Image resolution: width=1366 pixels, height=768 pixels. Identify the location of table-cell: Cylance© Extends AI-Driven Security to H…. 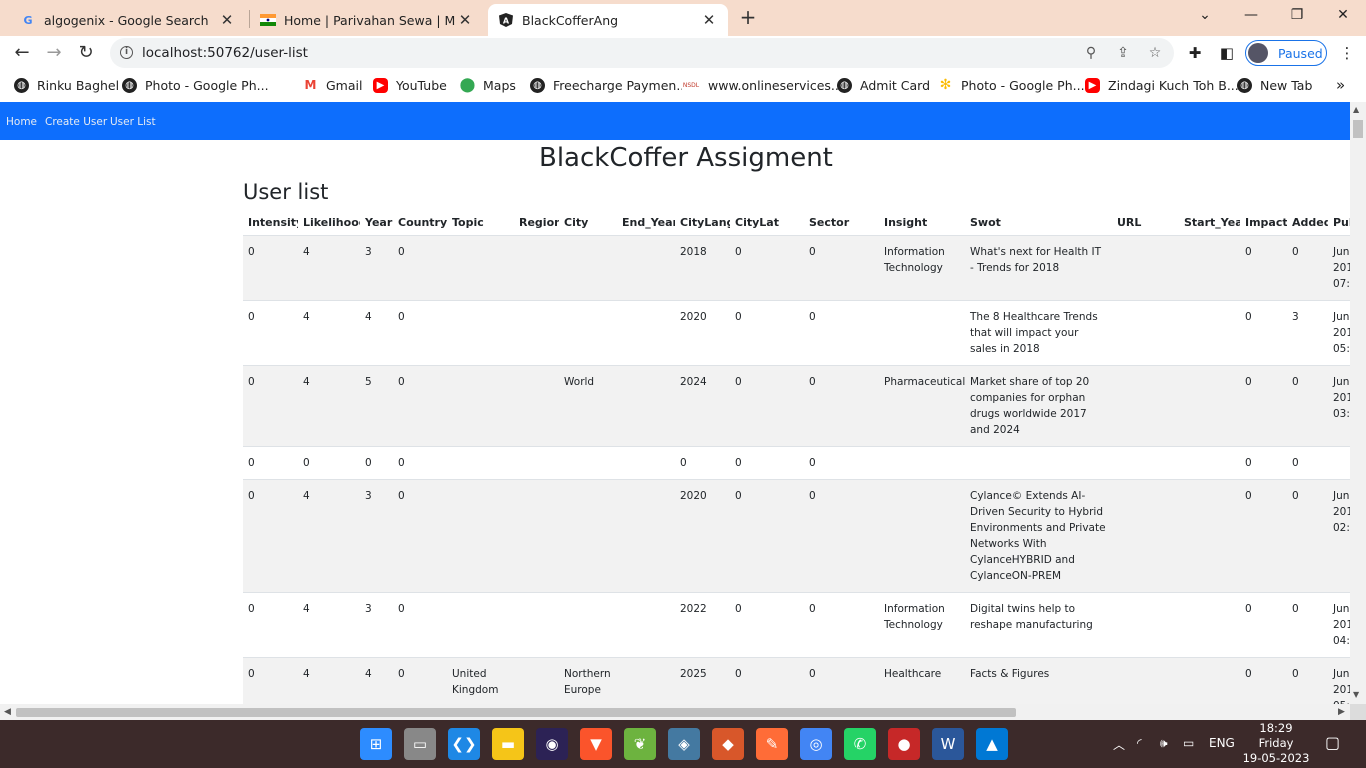
(1038, 536).